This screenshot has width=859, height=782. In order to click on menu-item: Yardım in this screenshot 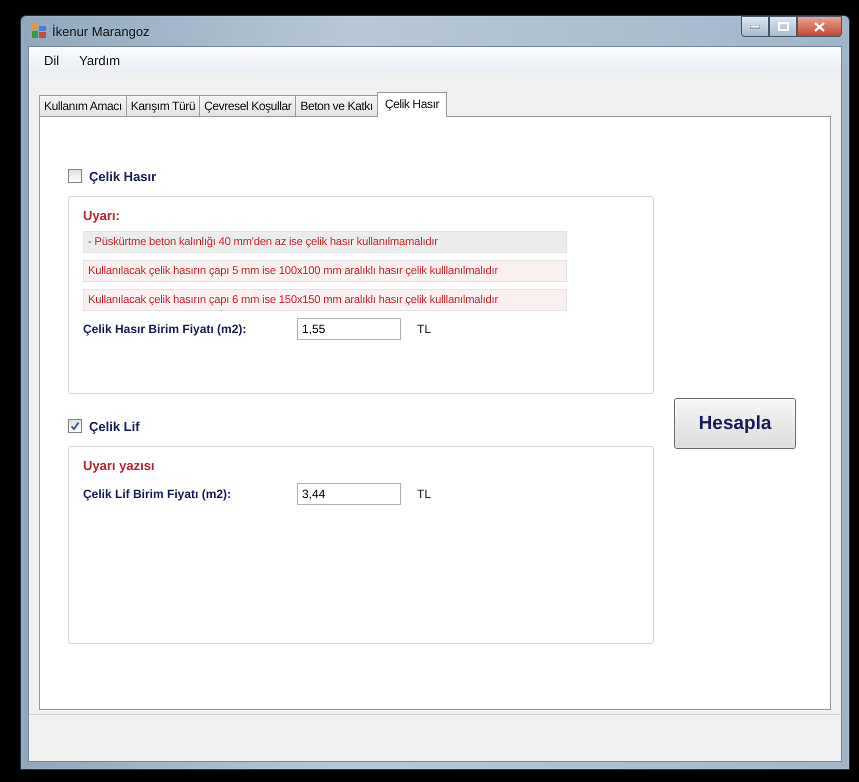, I will do `click(99, 60)`.